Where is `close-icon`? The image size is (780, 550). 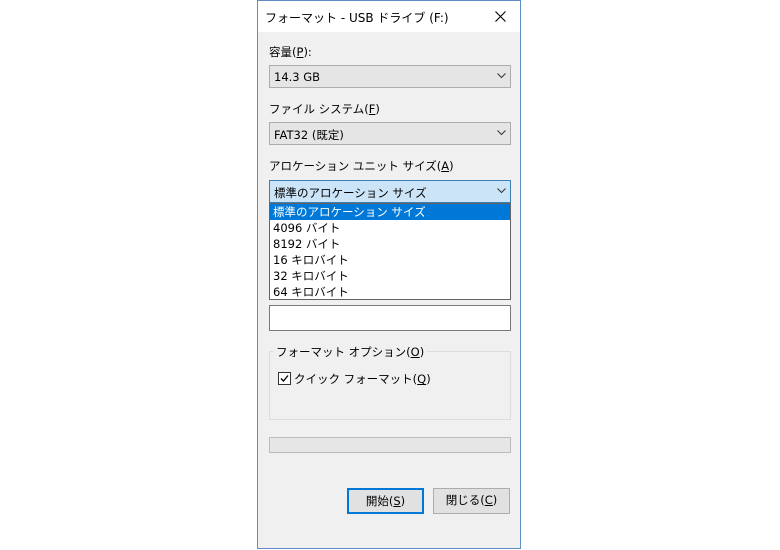 close-icon is located at coordinates (500, 16).